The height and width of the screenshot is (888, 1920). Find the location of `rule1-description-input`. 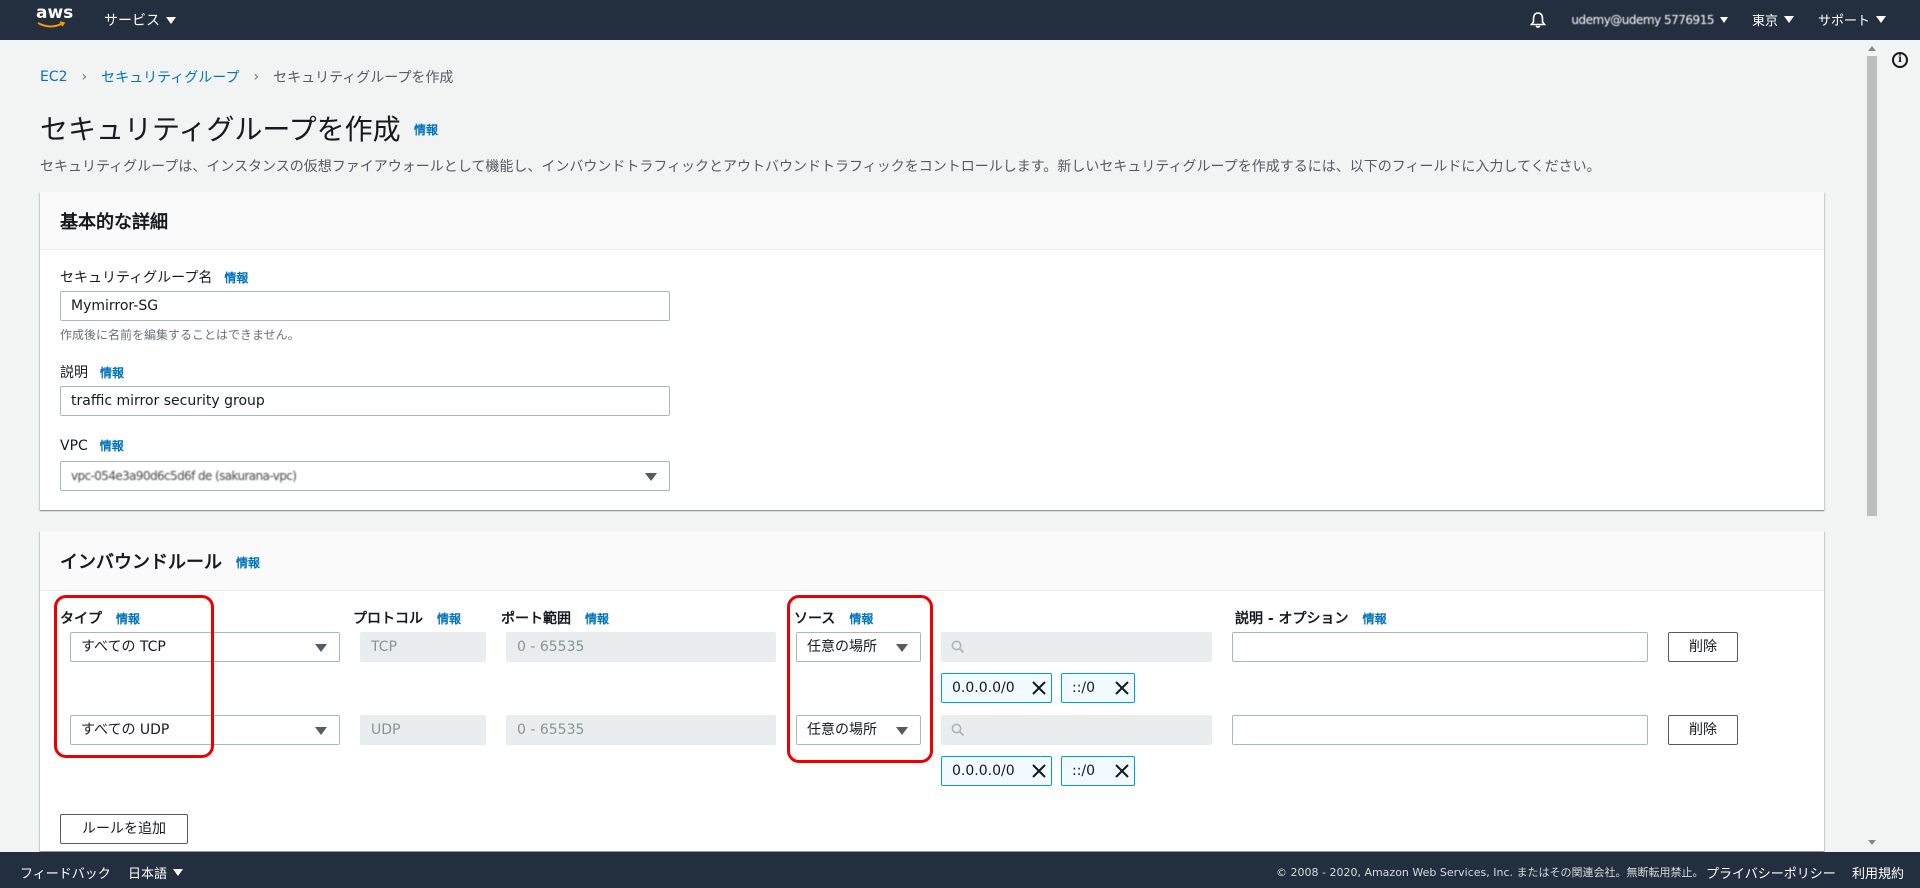

rule1-description-input is located at coordinates (1440, 647).